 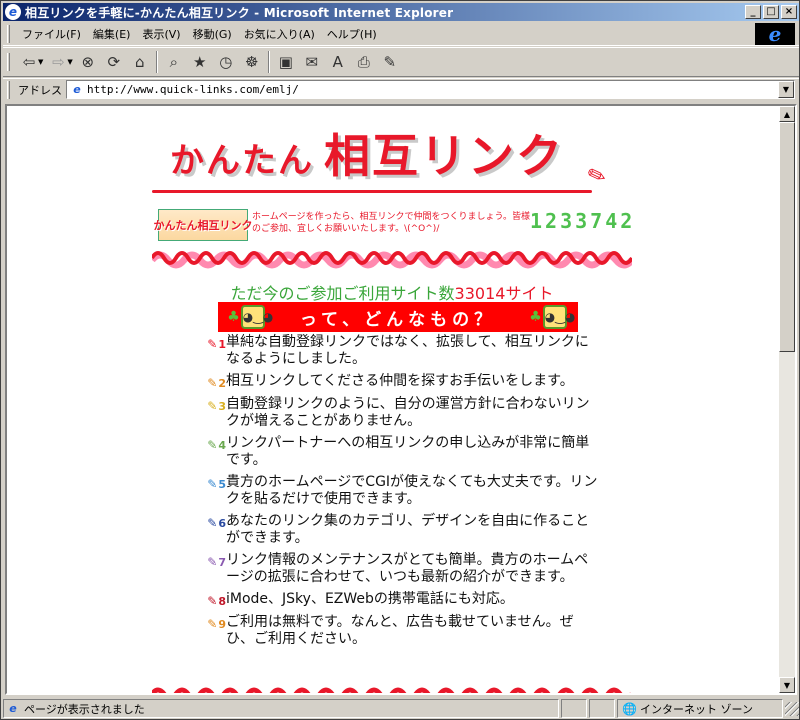 I want to click on bullet: ✎ 1, so click(x=207, y=344).